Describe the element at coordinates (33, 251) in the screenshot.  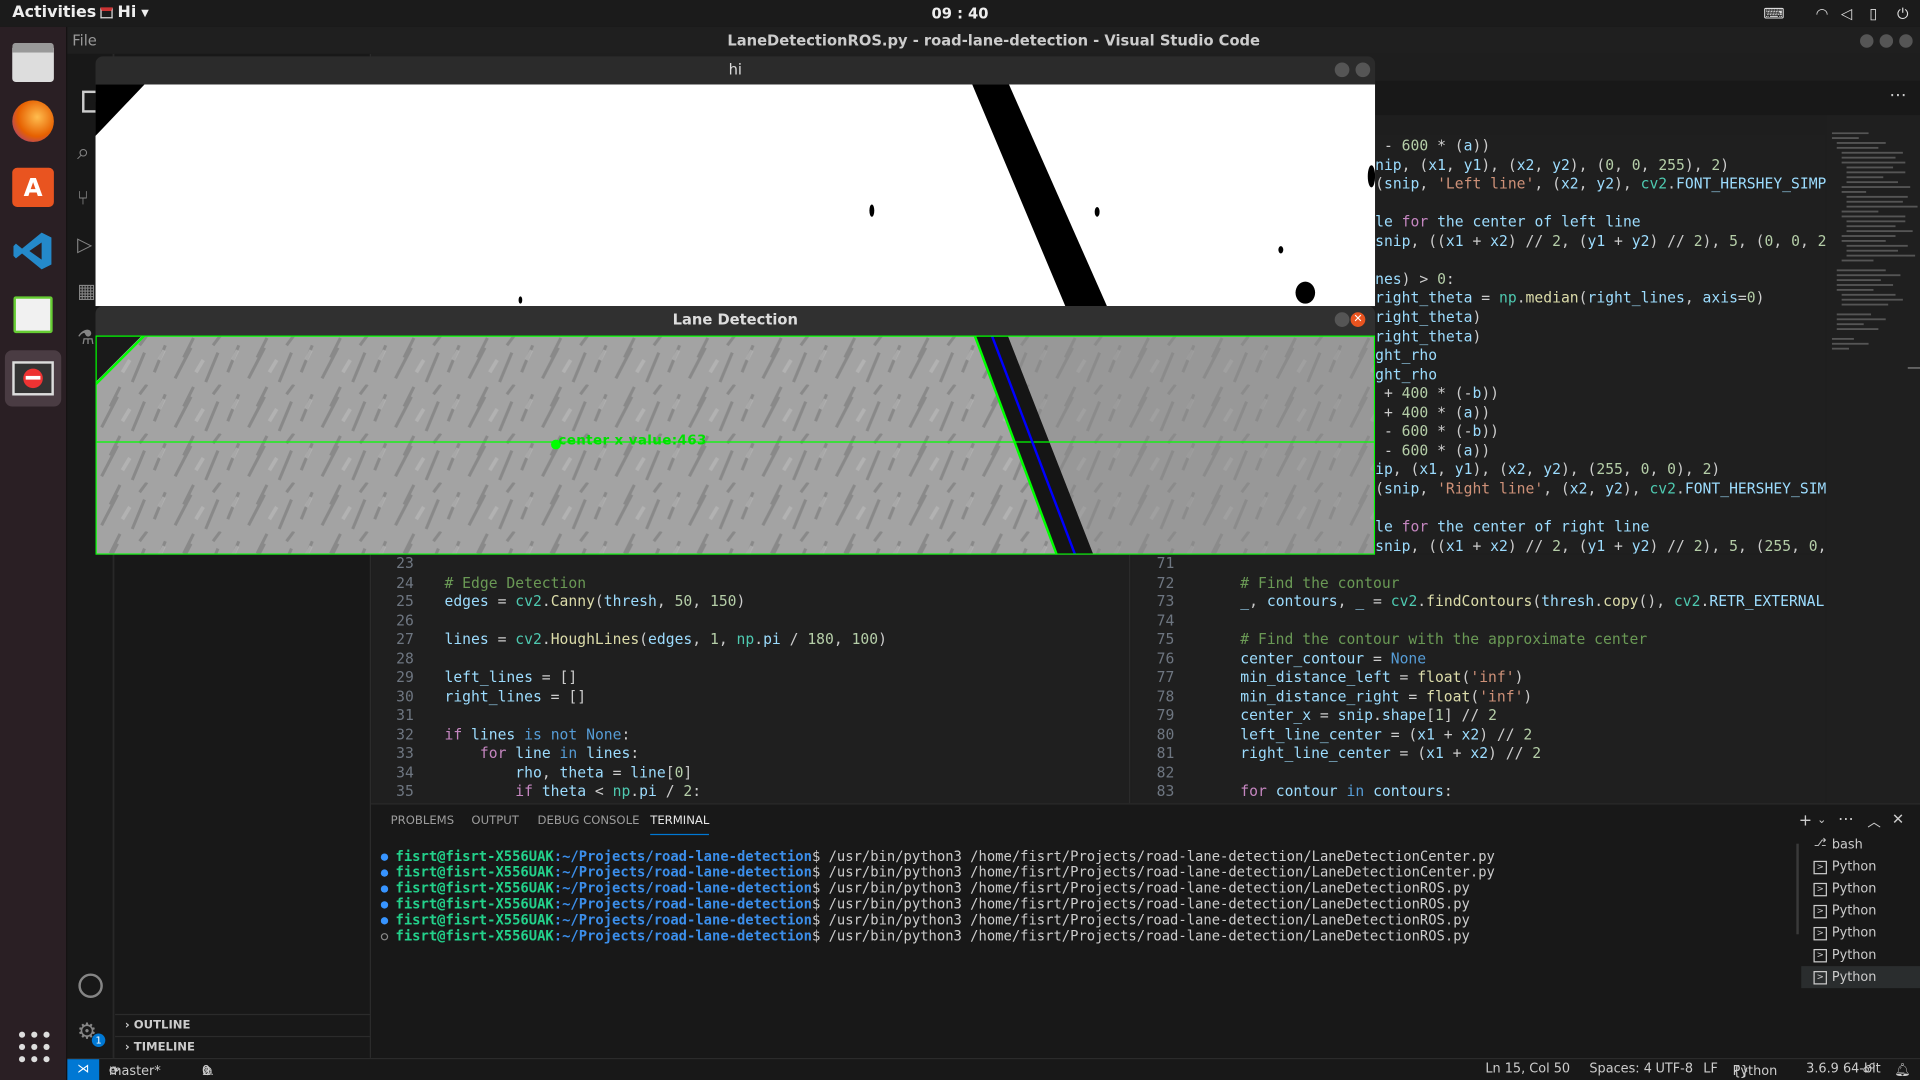
I see `vscode-icon` at that location.